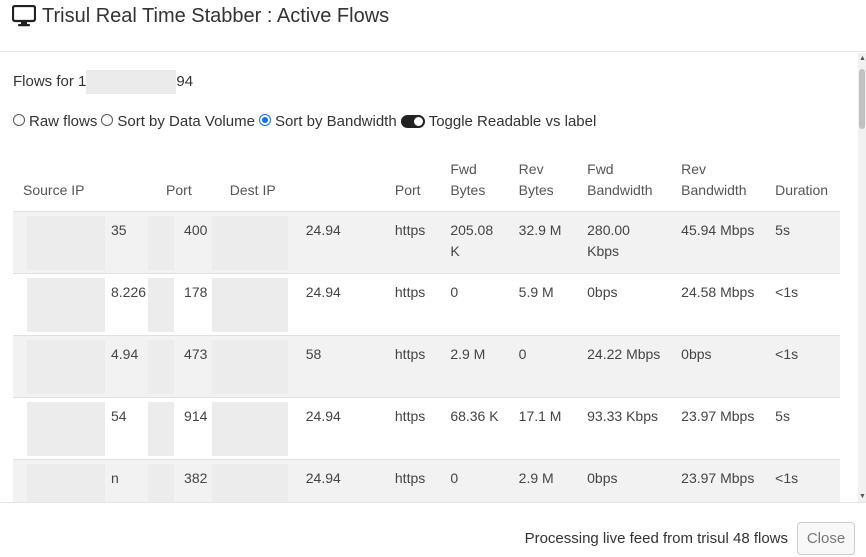 The height and width of the screenshot is (557, 866). I want to click on fwd-bandwidth-cell-text: 0bps, so click(602, 477).